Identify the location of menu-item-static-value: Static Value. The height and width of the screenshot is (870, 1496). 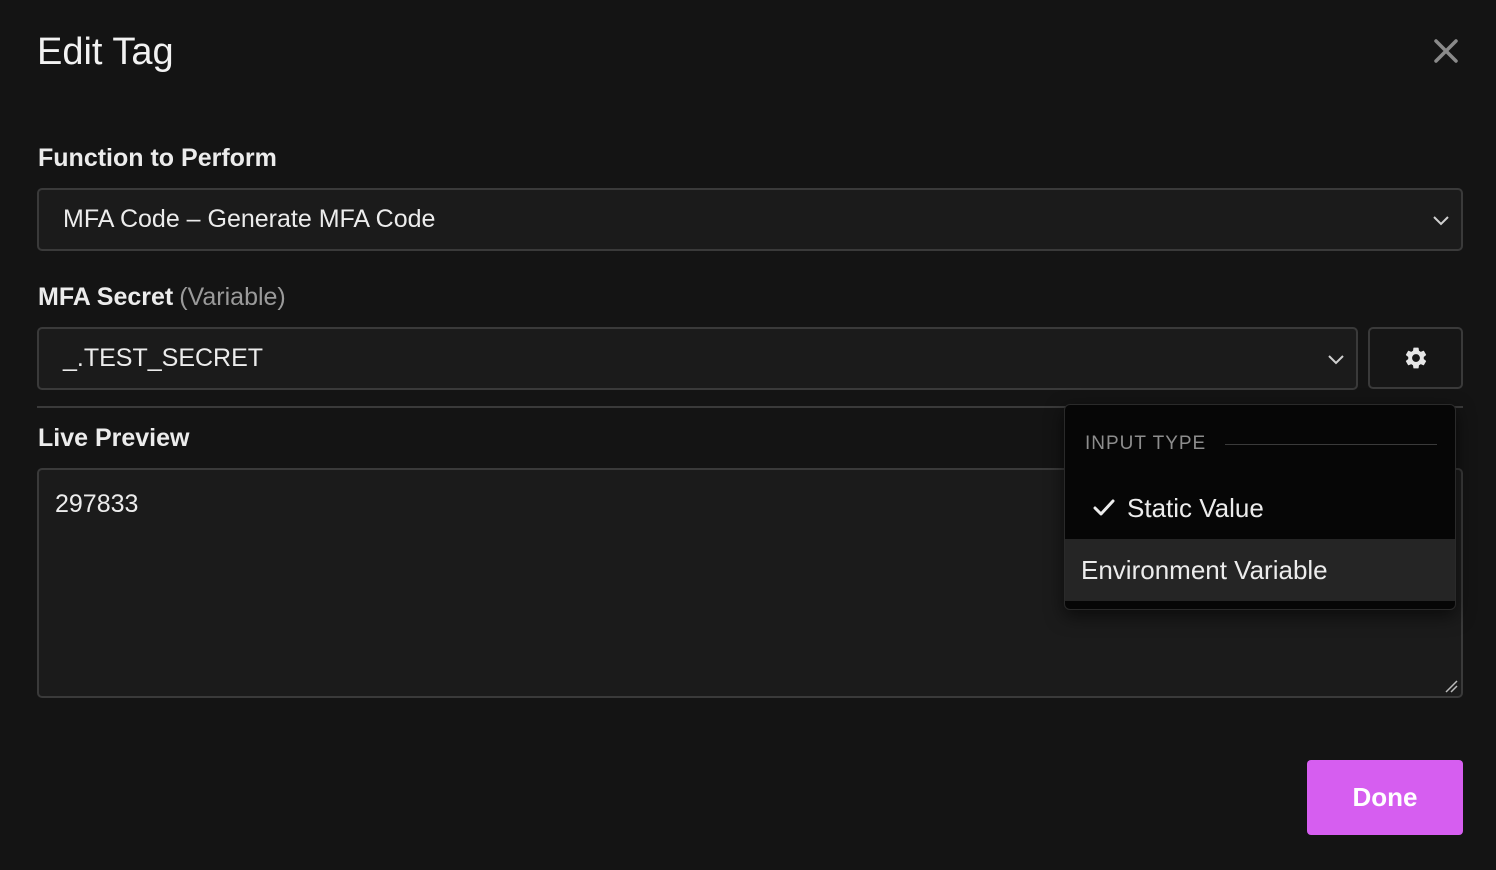
(1260, 508).